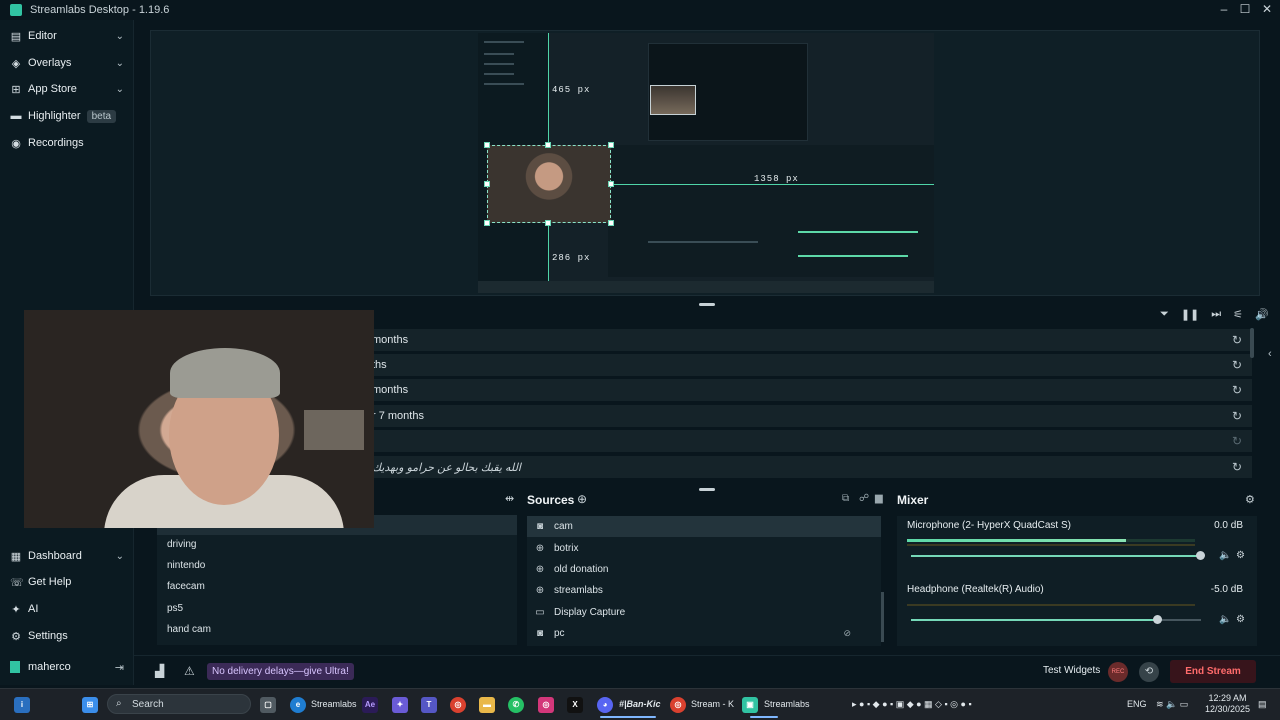  What do you see at coordinates (879, 498) in the screenshot?
I see `folder-icon: ▆` at bounding box center [879, 498].